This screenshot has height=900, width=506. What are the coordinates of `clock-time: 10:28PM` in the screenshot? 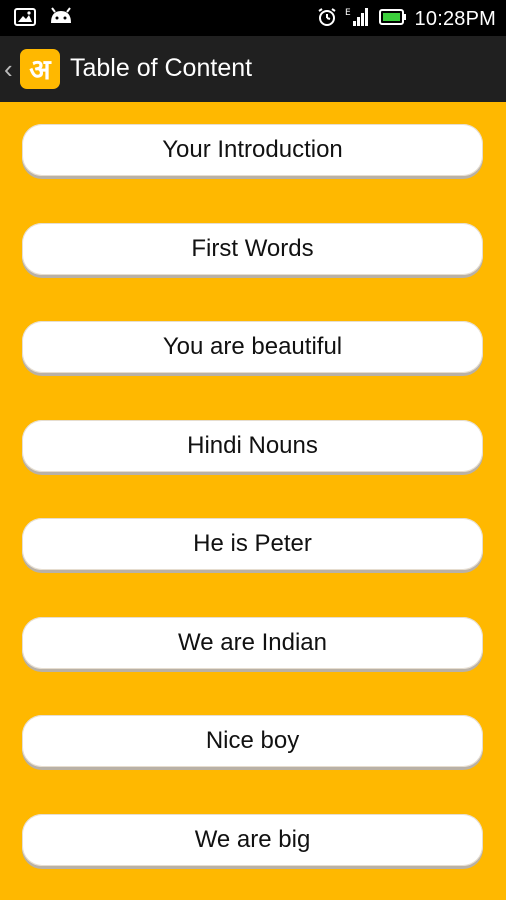 It's located at (455, 19).